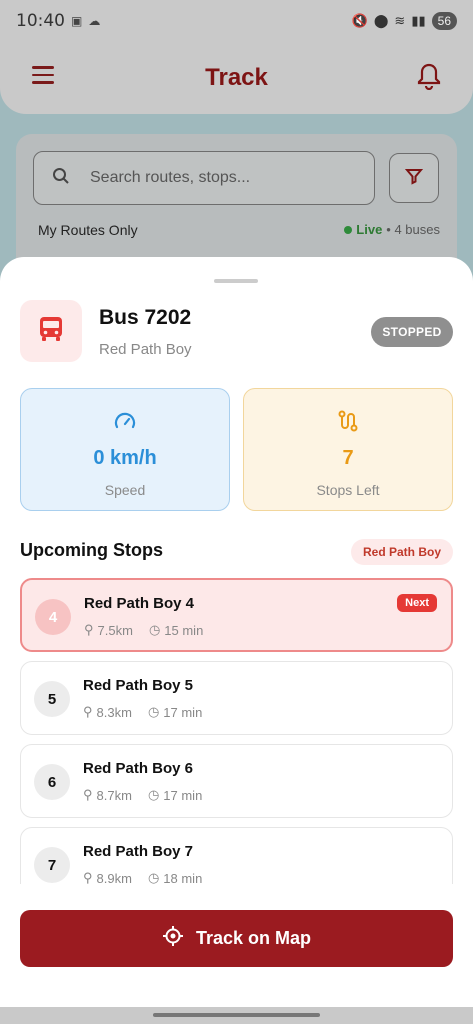 The height and width of the screenshot is (1024, 473). Describe the element at coordinates (85, 21) in the screenshot. I see `status-left-icons: ▣ ☁` at that location.